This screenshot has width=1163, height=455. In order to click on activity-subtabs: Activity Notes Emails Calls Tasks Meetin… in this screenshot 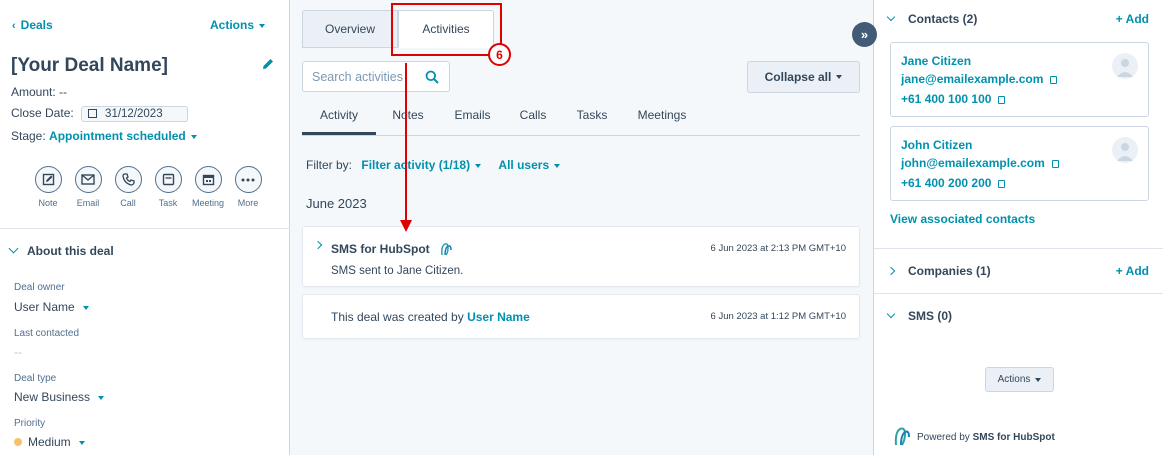, I will do `click(581, 118)`.